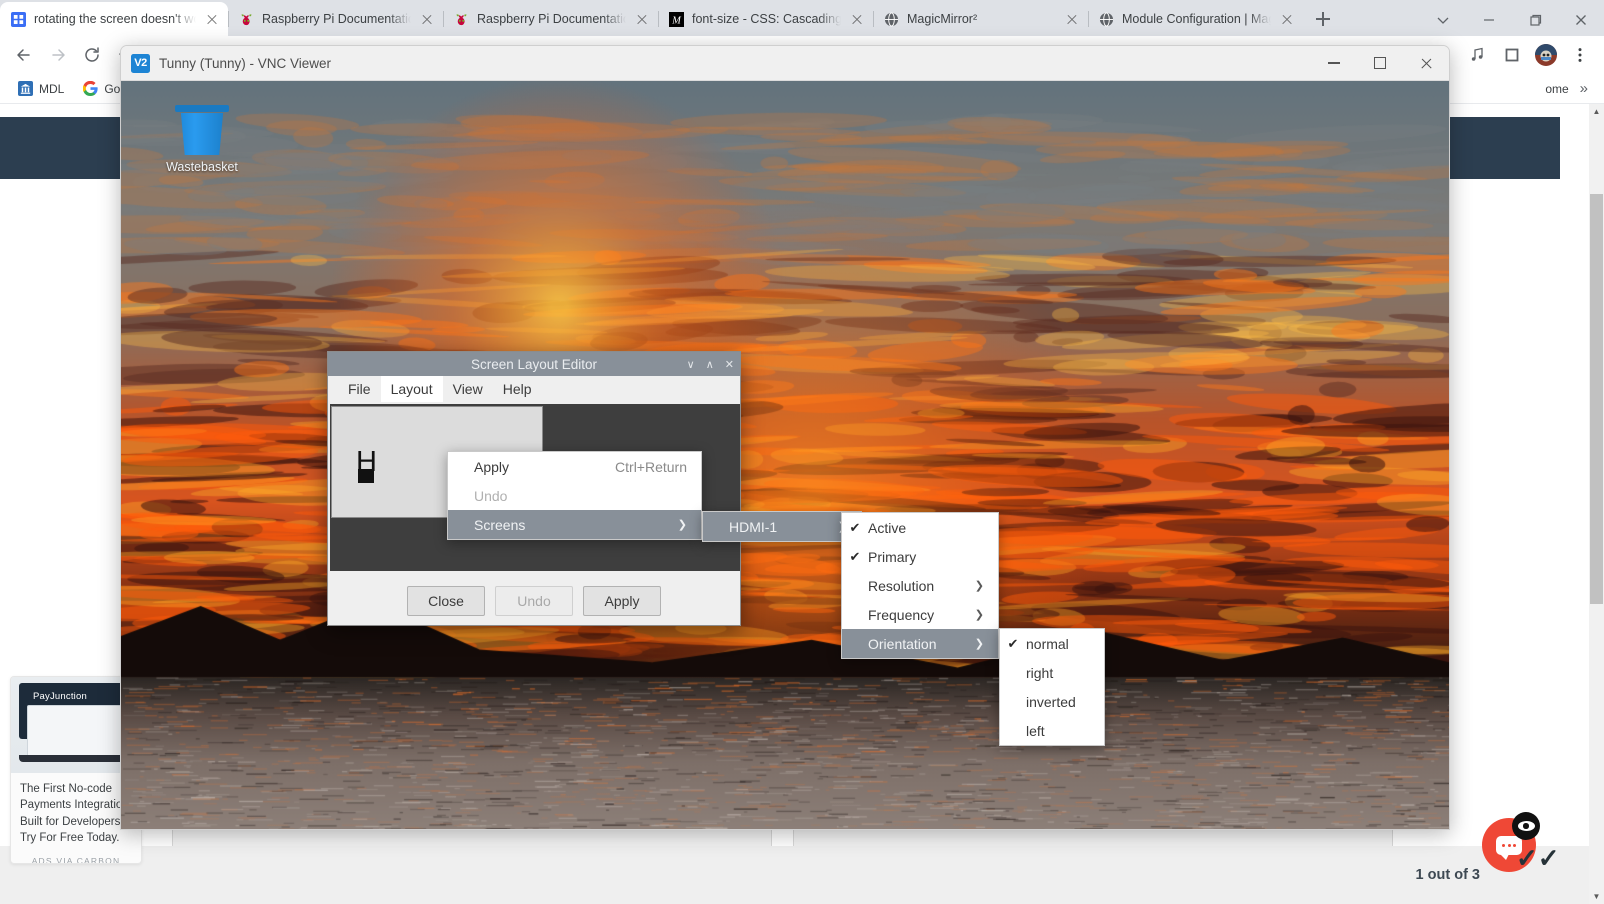 The width and height of the screenshot is (1604, 904). I want to click on menu-item-orientation-inverted: inverted, so click(1052, 701).